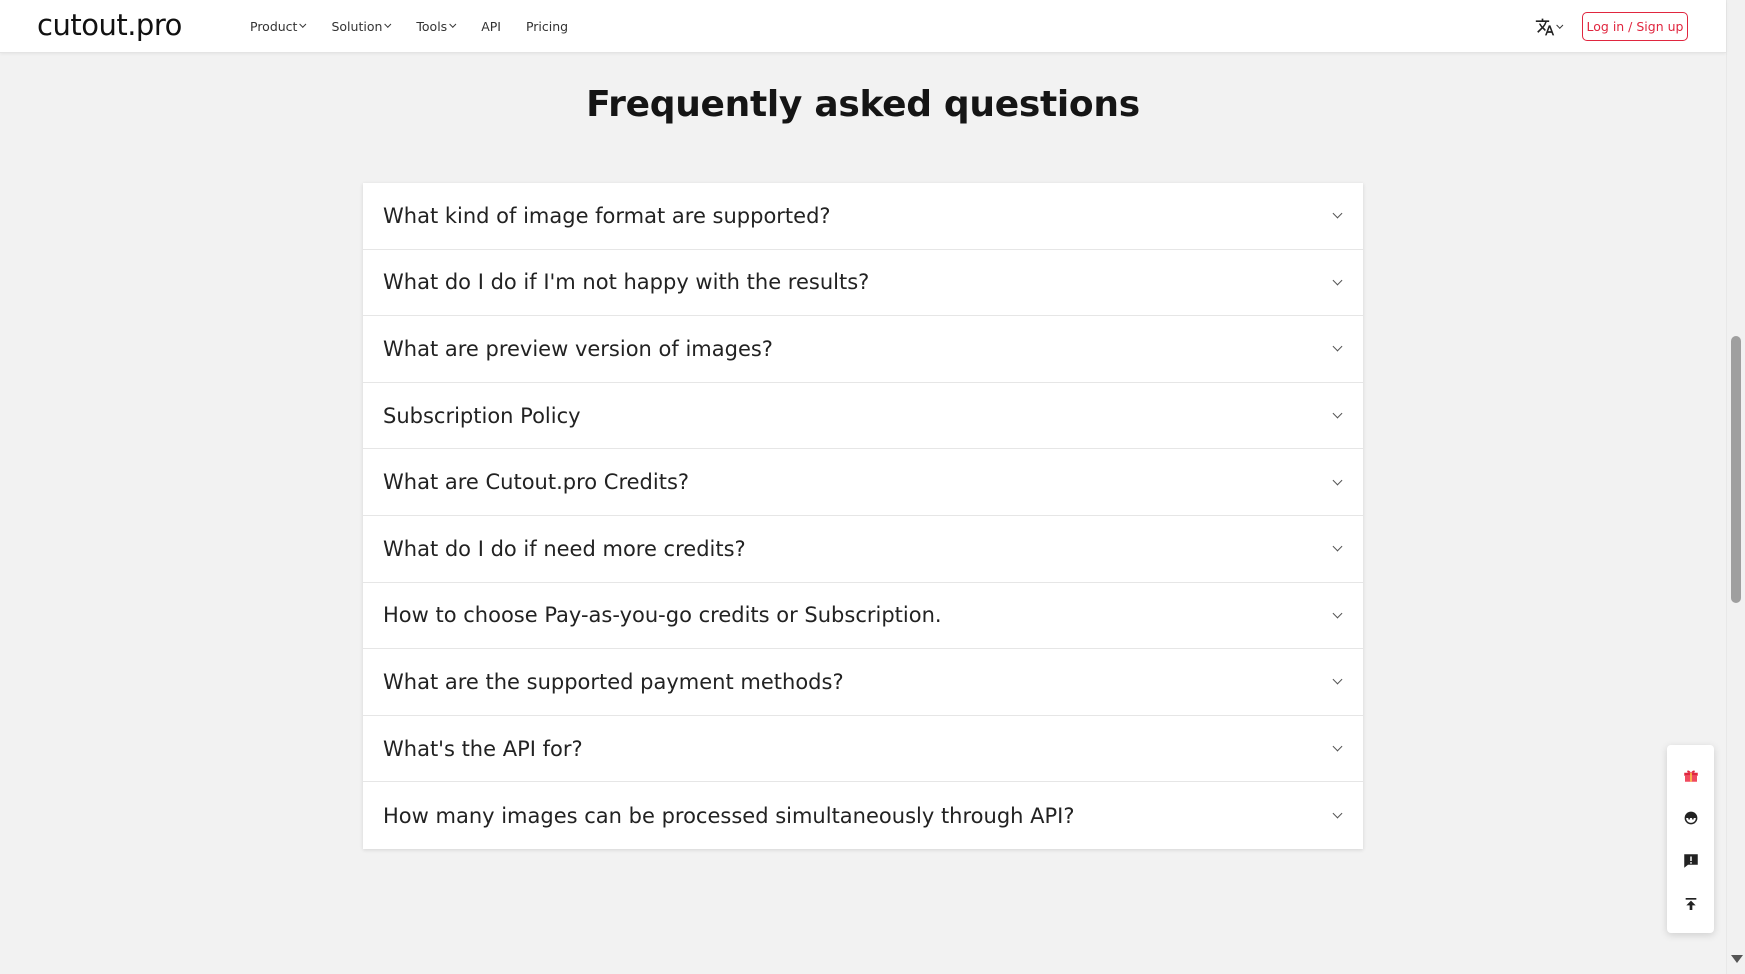 This screenshot has height=974, width=1745. I want to click on faq-question: Subscription Policy, so click(482, 415).